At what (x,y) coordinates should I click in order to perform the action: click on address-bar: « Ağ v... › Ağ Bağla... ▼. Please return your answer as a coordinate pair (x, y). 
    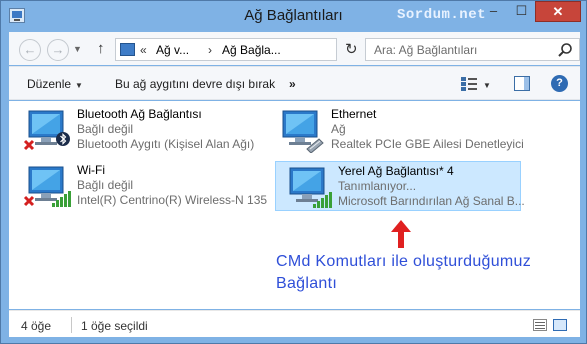
    Looking at the image, I should click on (272, 50).